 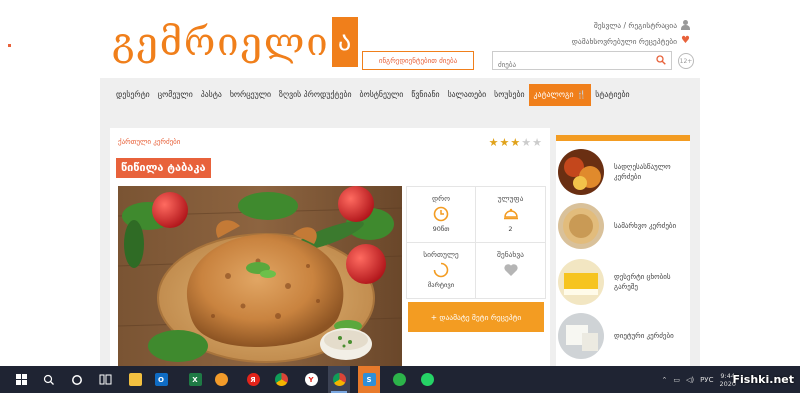 What do you see at coordinates (676, 380) in the screenshot?
I see `network-icon: ▭` at bounding box center [676, 380].